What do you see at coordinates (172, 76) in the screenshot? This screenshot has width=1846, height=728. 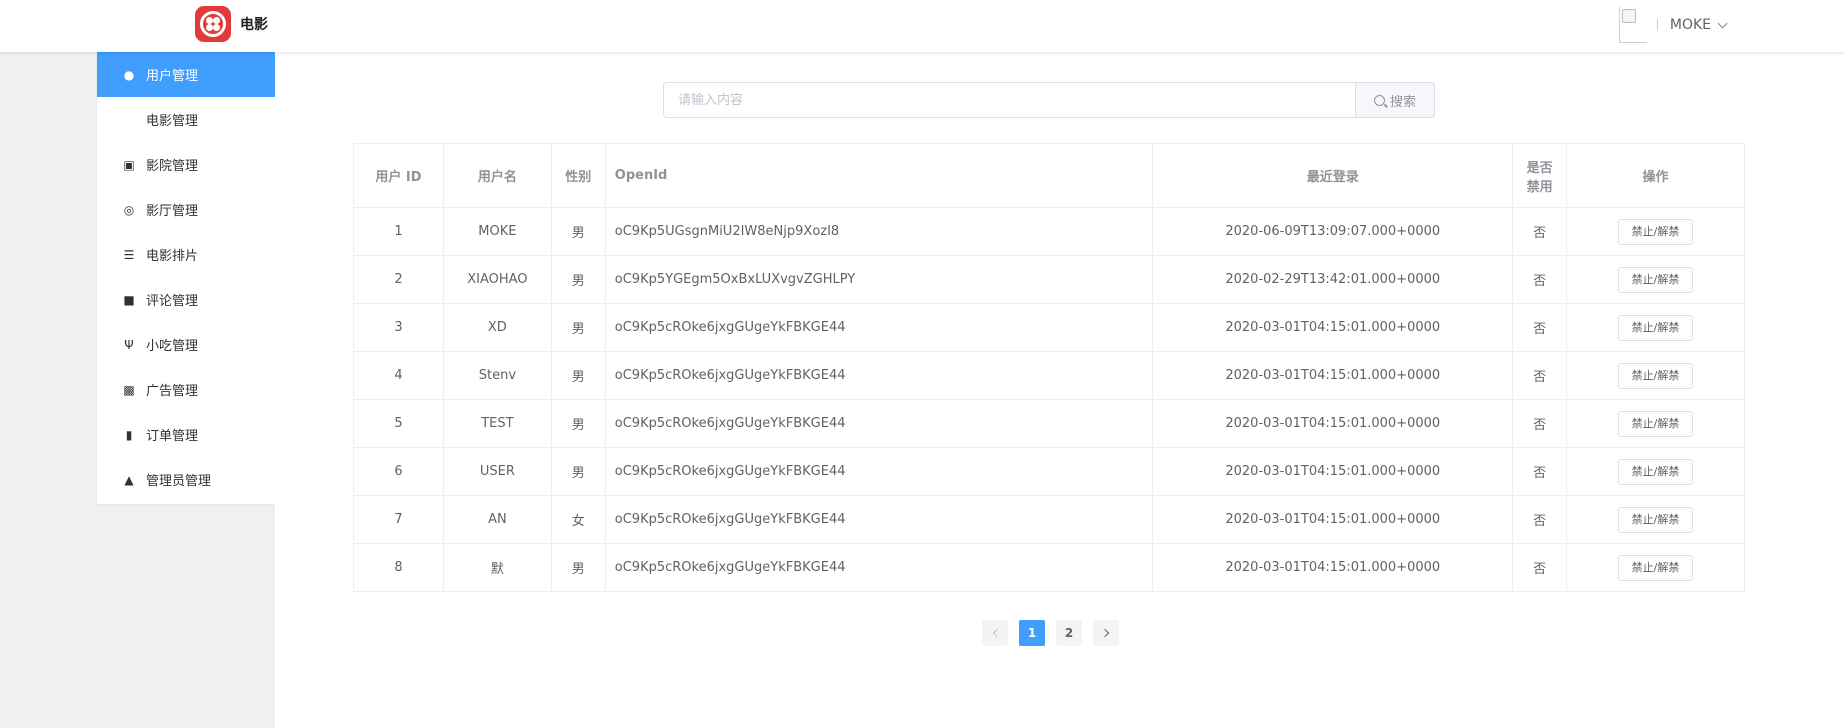 I see `sidebar-item-label: 用户管理` at bounding box center [172, 76].